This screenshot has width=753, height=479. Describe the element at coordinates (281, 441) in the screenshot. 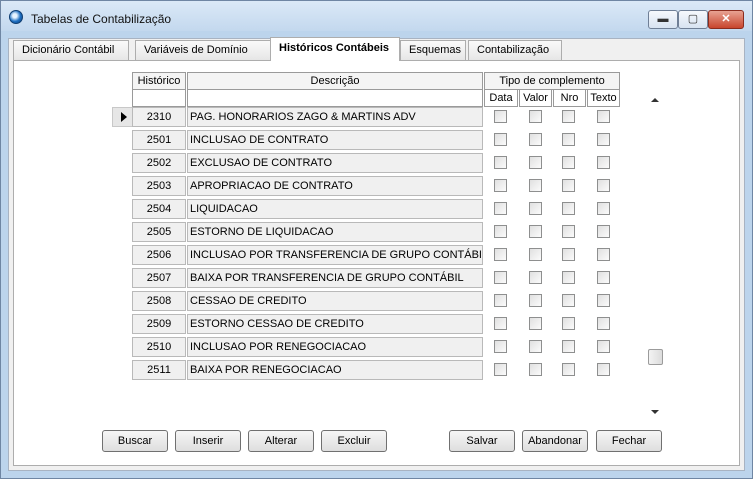

I see `alterar-button: Alterar` at that location.